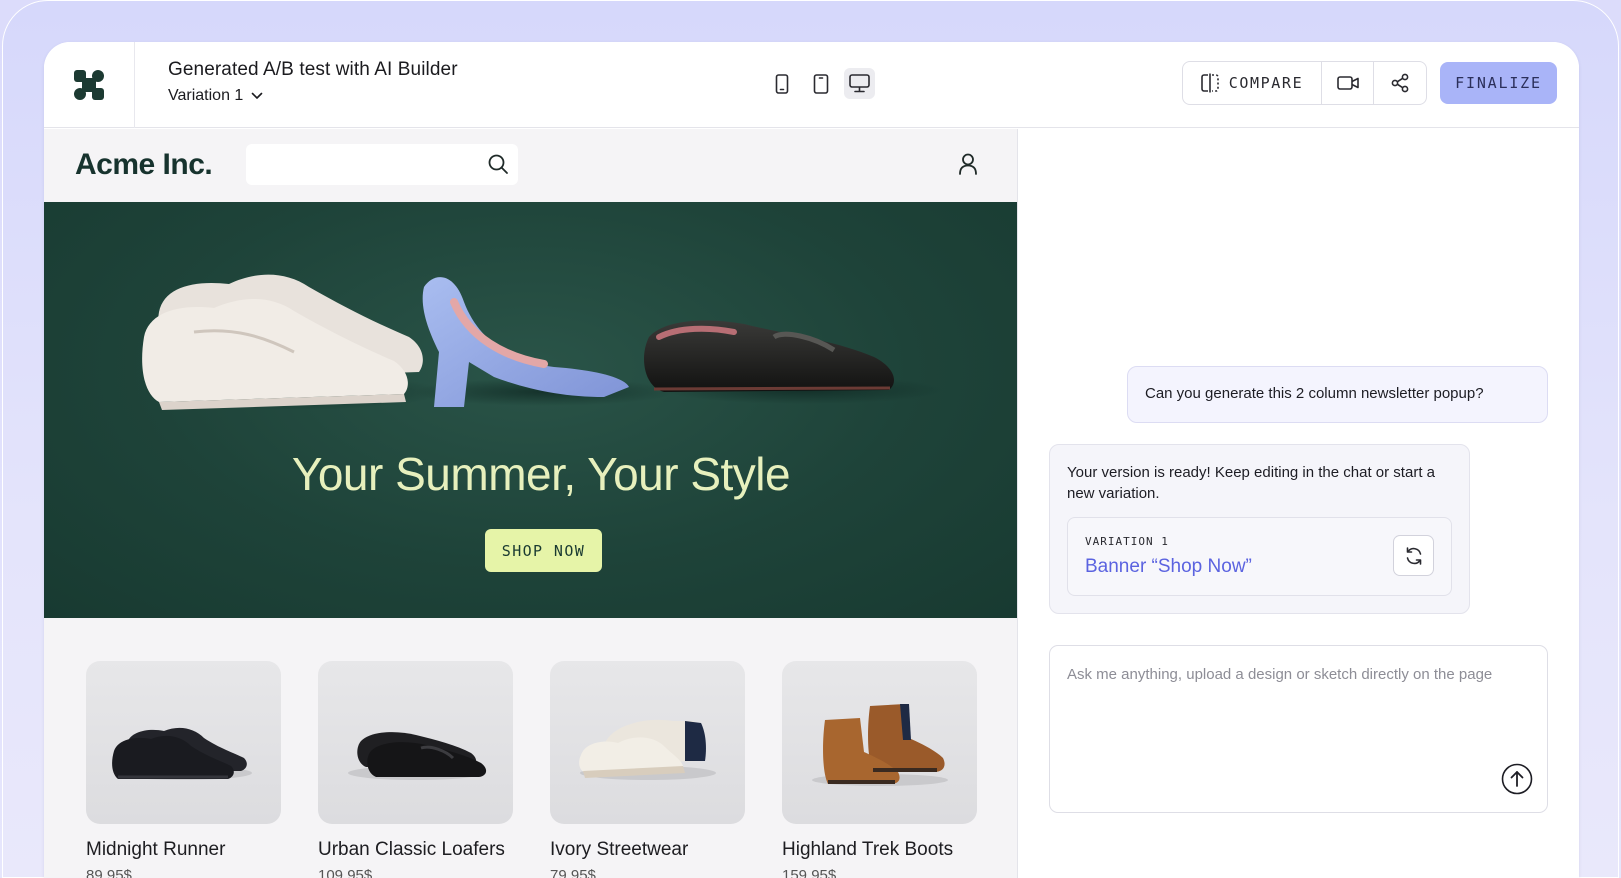 This screenshot has height=878, width=1621. I want to click on page-title: Generated A/B test with AI Builder, so click(313, 69).